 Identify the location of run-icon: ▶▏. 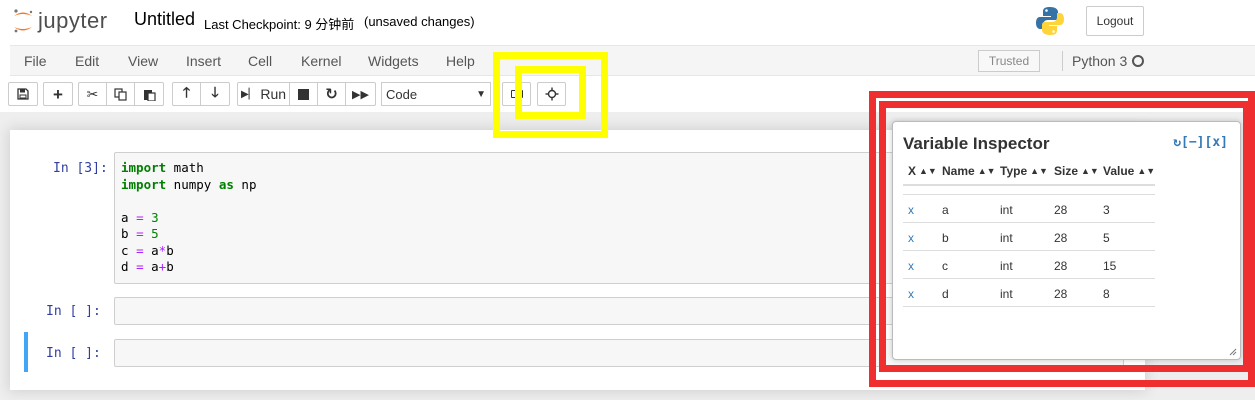
(248, 94).